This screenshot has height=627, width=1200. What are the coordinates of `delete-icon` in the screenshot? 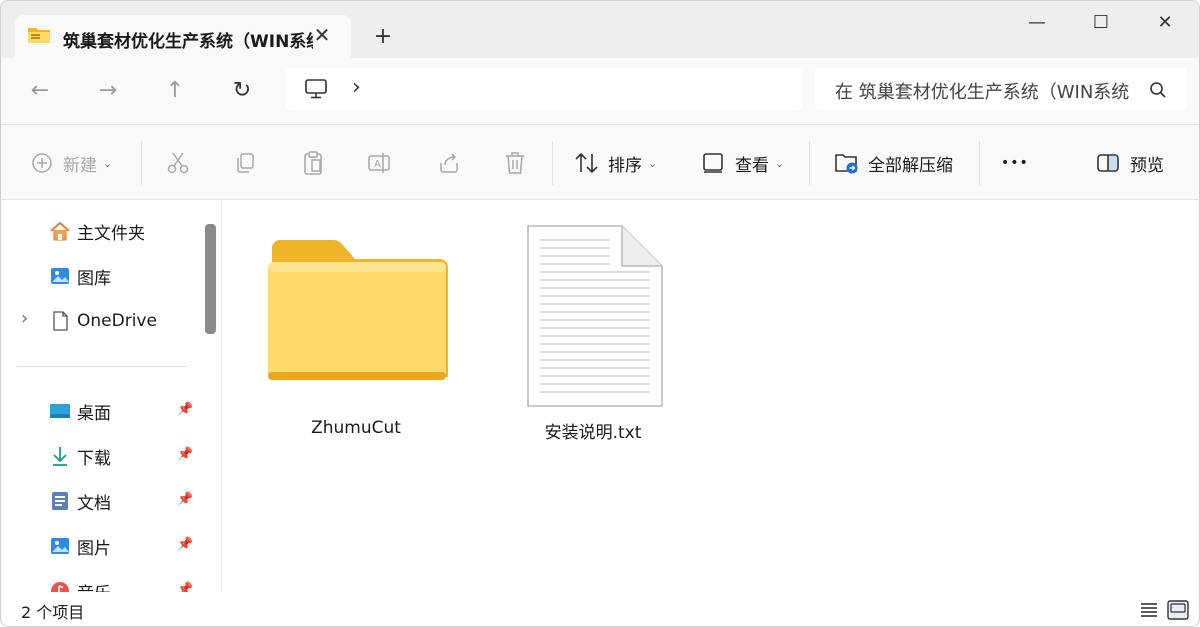 It's located at (515, 163).